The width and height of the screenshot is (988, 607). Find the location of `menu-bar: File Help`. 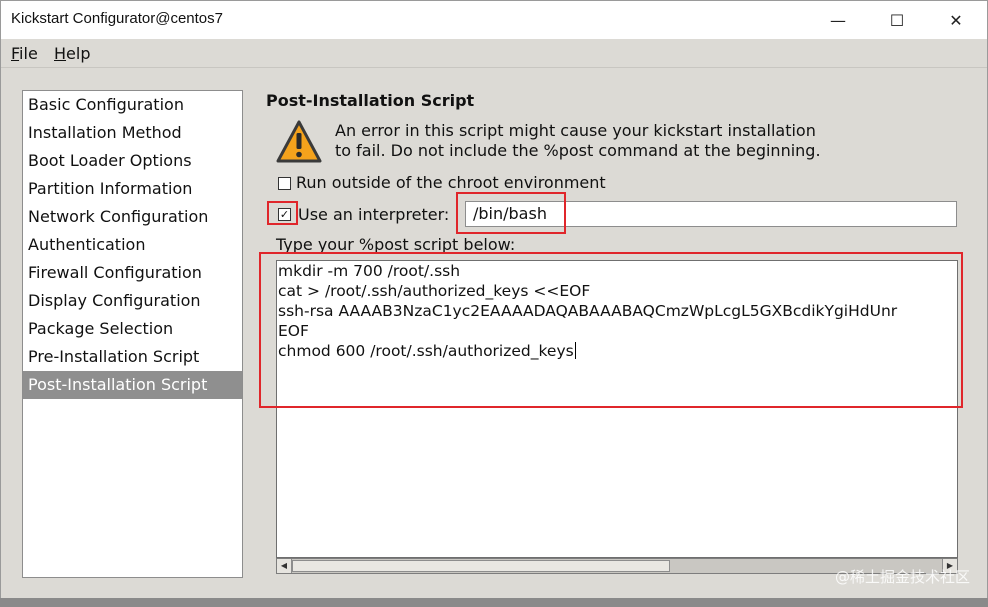

menu-bar: File Help is located at coordinates (494, 53).